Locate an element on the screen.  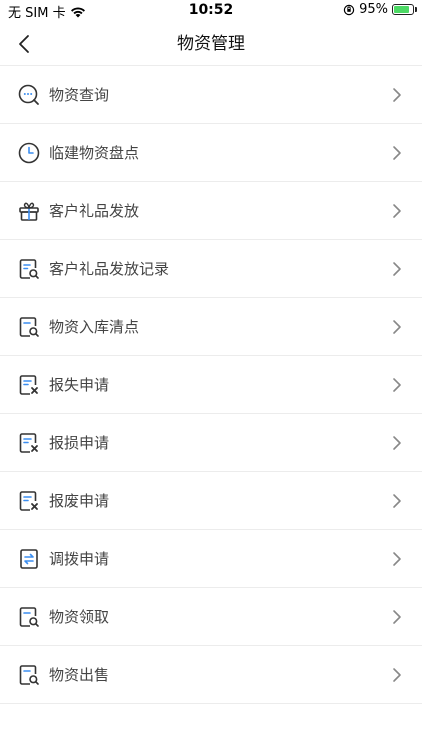
search-chat-icon is located at coordinates (29, 95).